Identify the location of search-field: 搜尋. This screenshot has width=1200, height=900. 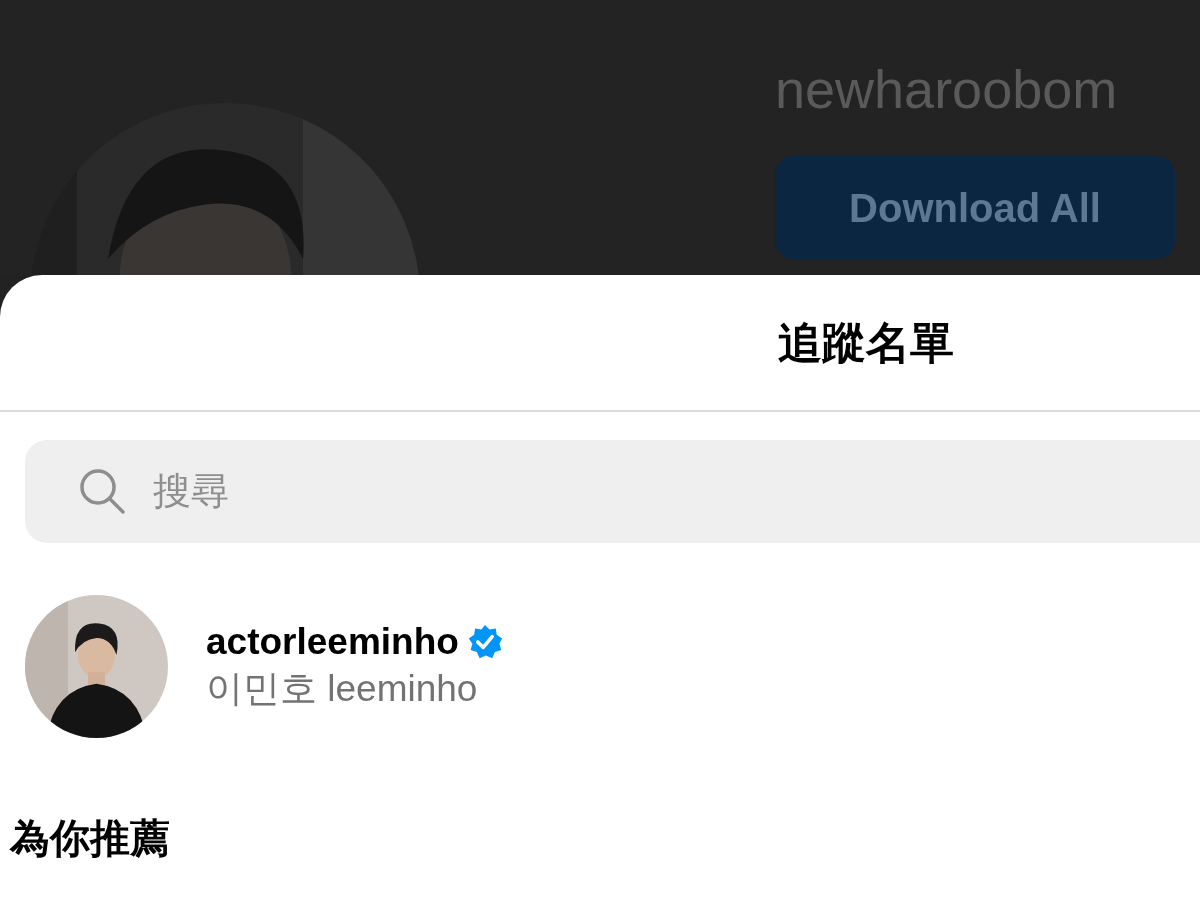
(612, 491).